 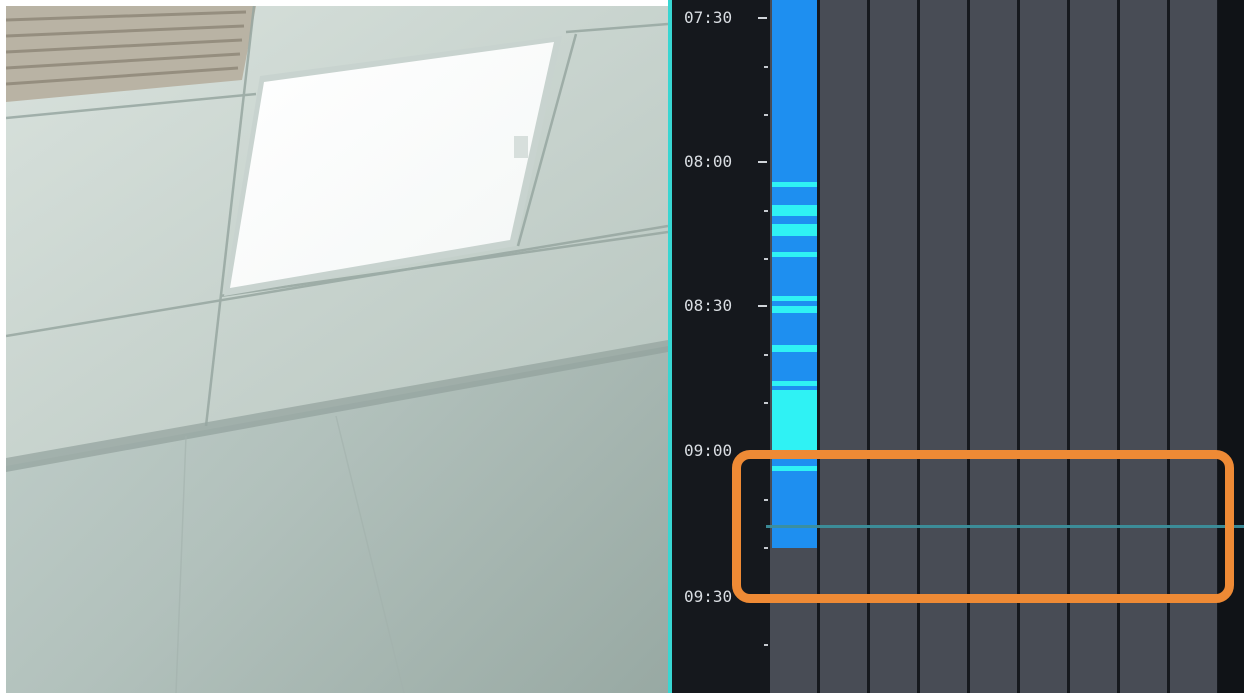 I want to click on highlight-box, so click(x=983, y=526).